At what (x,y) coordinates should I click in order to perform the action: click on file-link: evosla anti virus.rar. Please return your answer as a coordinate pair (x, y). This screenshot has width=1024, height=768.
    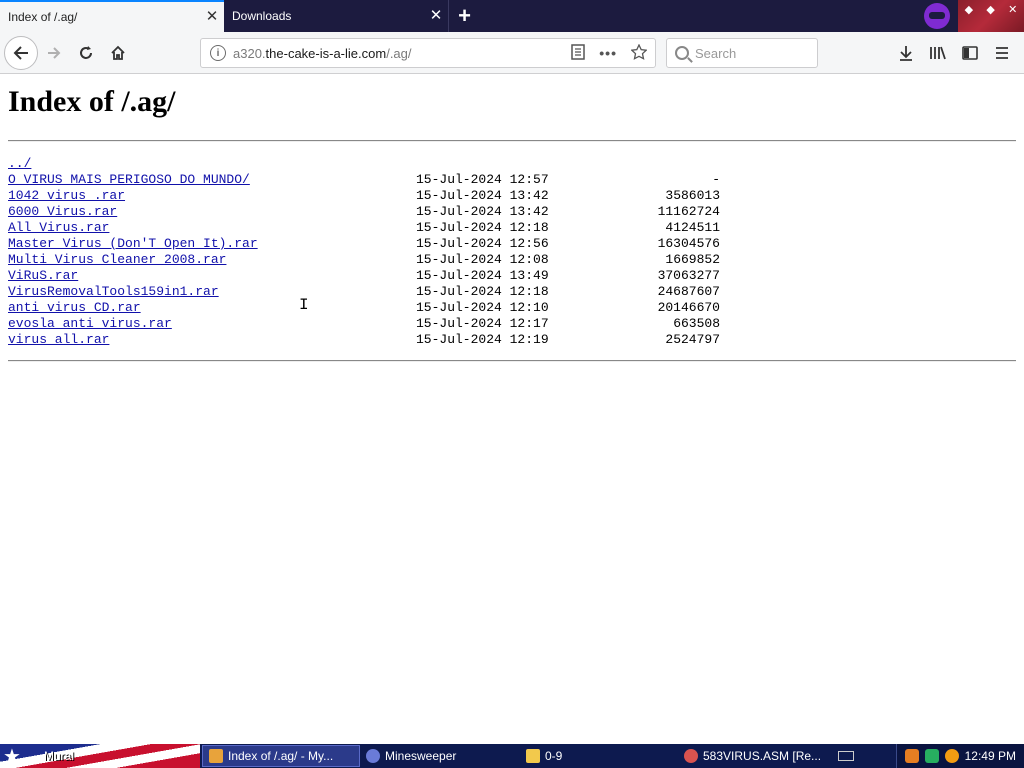
    Looking at the image, I should click on (90, 323).